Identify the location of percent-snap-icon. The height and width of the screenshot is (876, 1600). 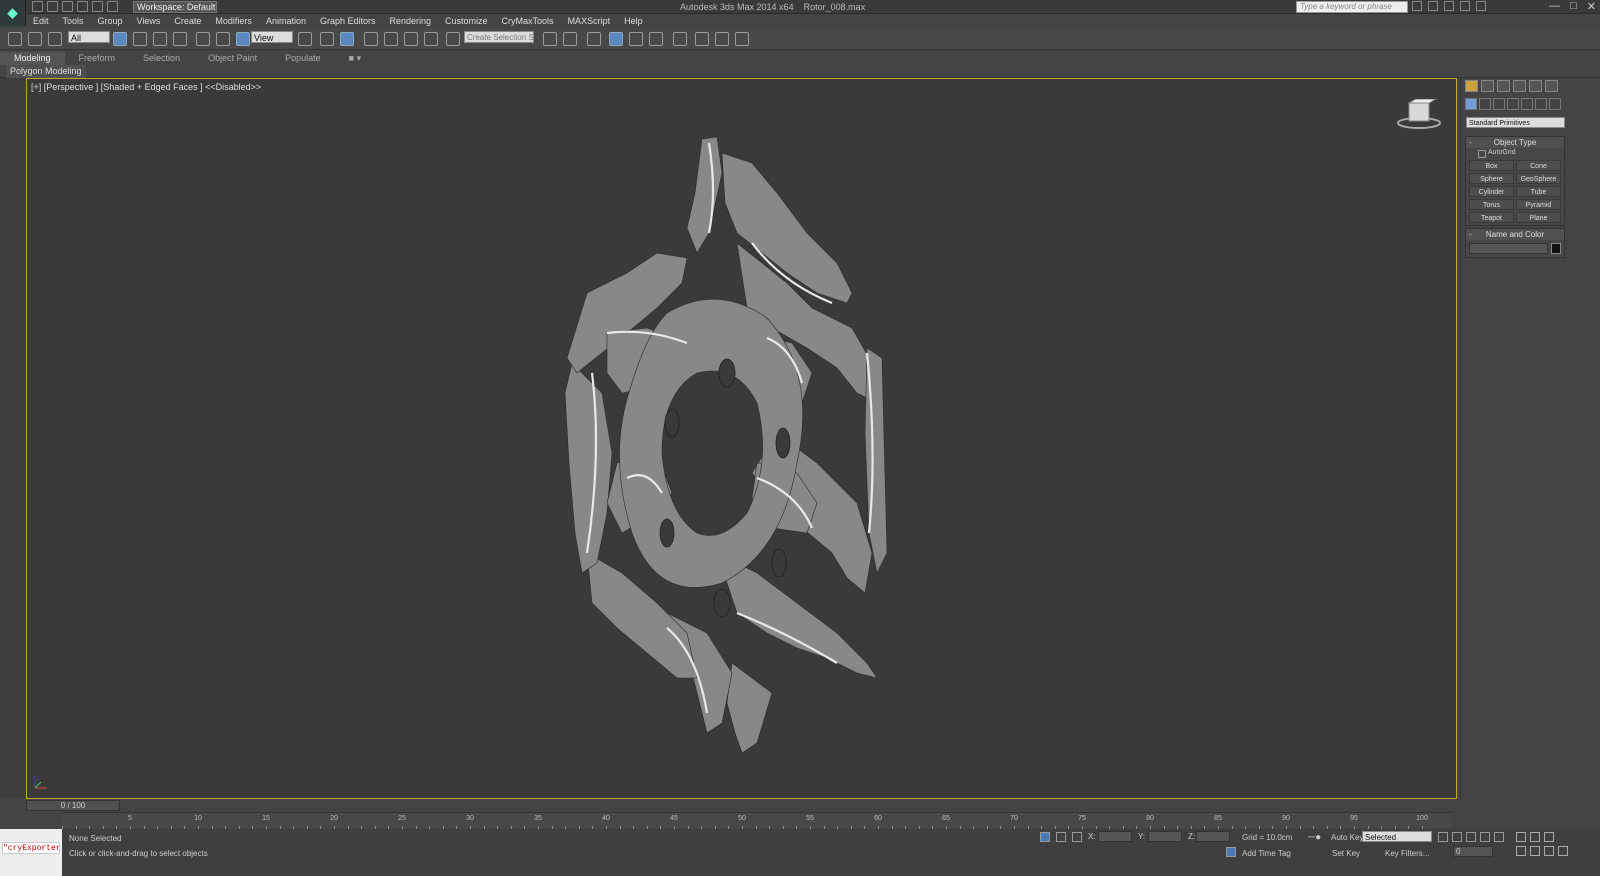
(411, 39).